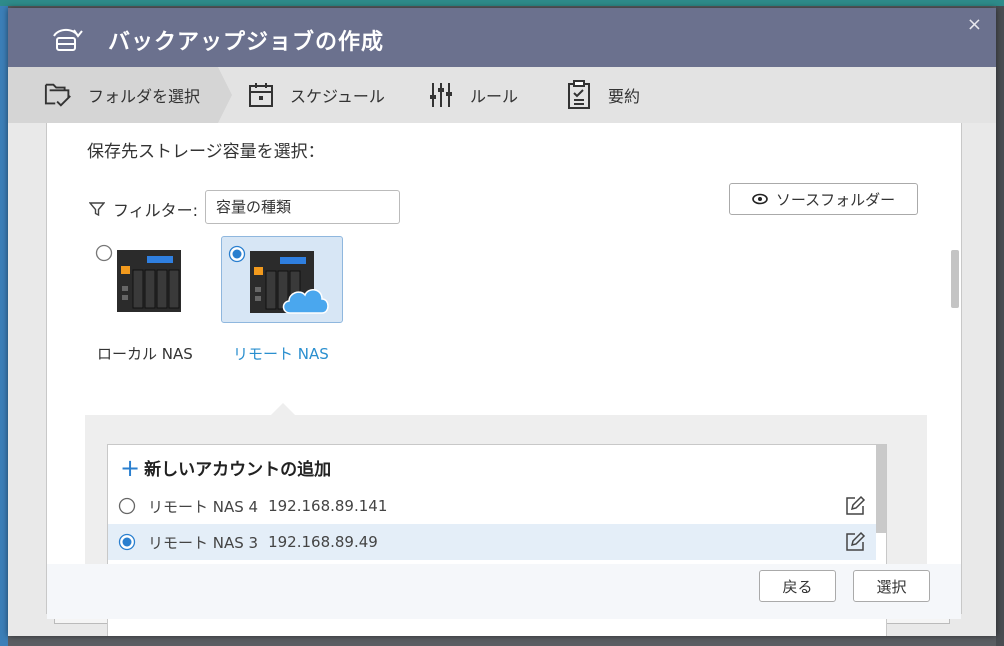  I want to click on step-label: スケジュール, so click(337, 96).